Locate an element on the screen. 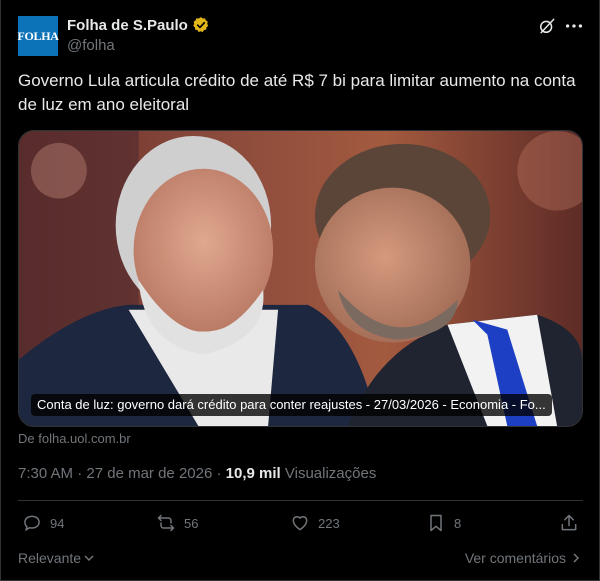  reply-count: 94 is located at coordinates (57, 523).